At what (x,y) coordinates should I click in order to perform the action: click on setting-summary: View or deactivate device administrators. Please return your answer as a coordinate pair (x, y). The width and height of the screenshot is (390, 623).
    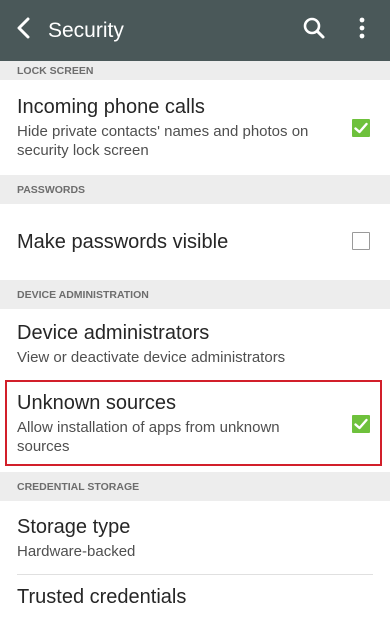
    Looking at the image, I should click on (151, 357).